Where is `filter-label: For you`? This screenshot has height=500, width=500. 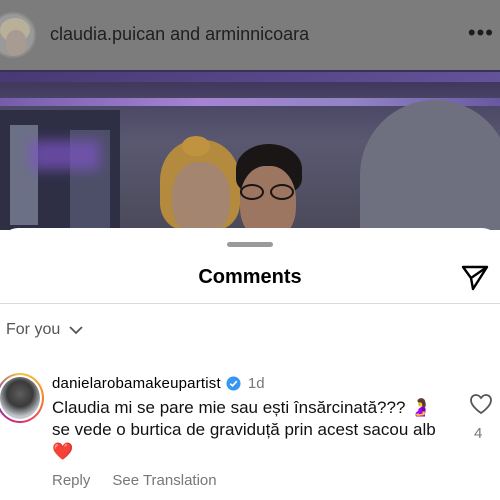
filter-label: For you is located at coordinates (33, 329).